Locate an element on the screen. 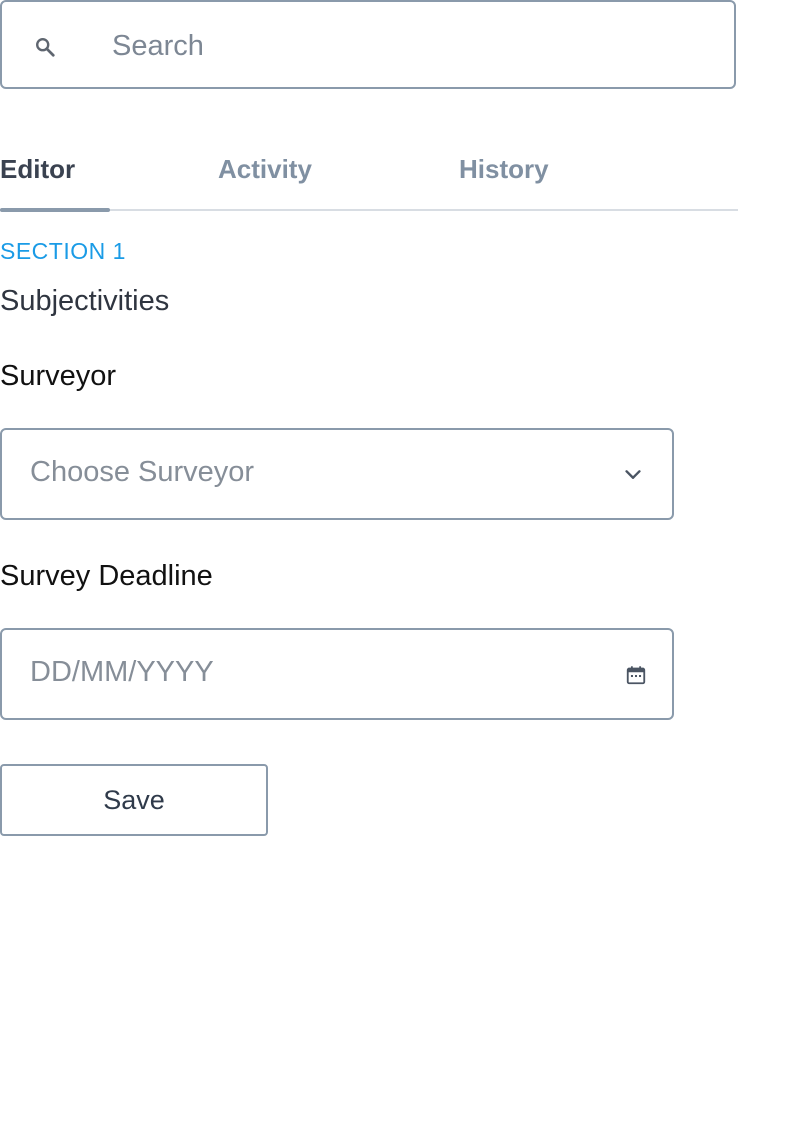 This screenshot has width=800, height=1132. section-label: SECTION 1 is located at coordinates (63, 251).